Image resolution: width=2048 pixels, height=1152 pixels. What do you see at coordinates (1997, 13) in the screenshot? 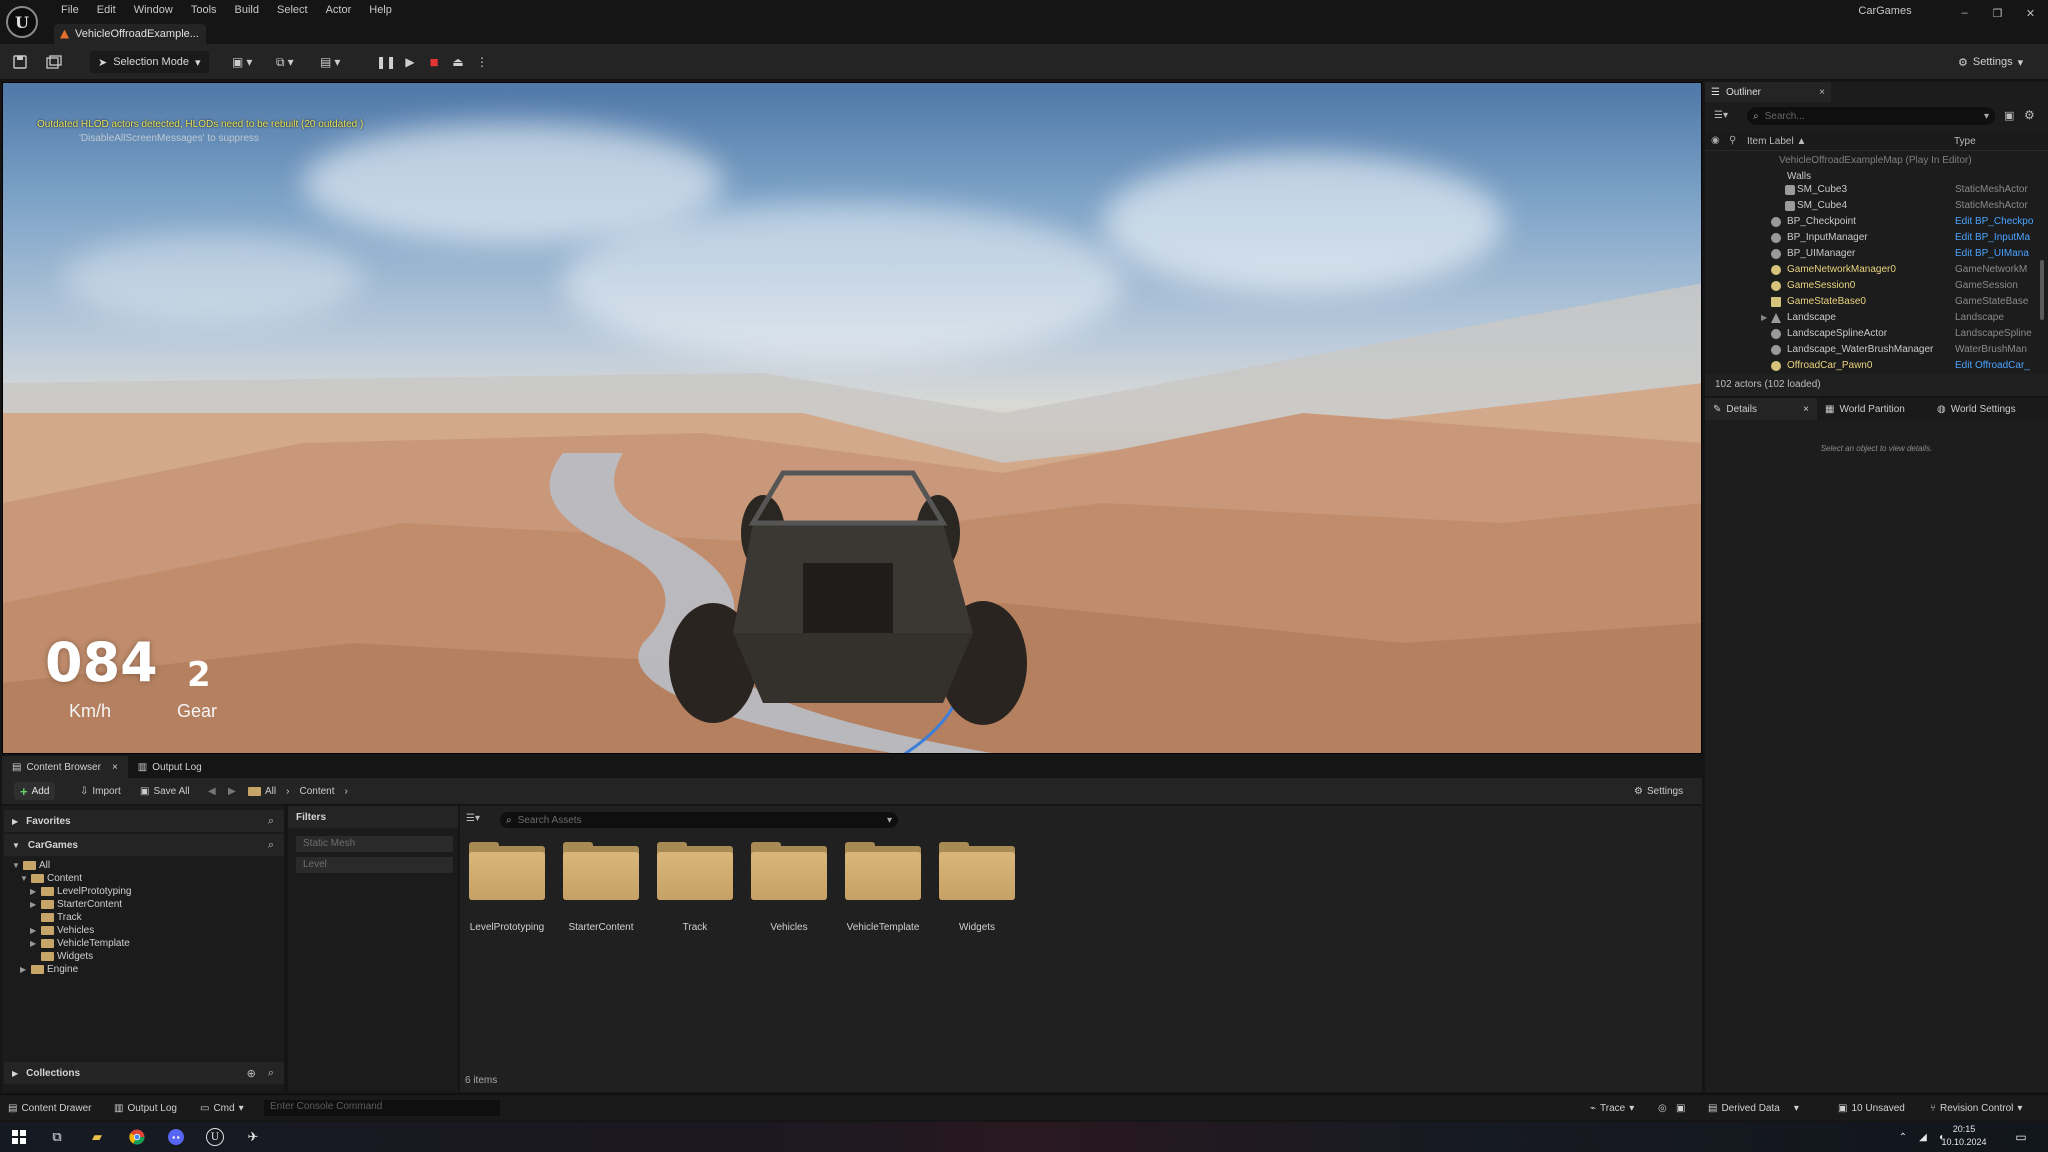
I see `restore-button: ❐` at bounding box center [1997, 13].